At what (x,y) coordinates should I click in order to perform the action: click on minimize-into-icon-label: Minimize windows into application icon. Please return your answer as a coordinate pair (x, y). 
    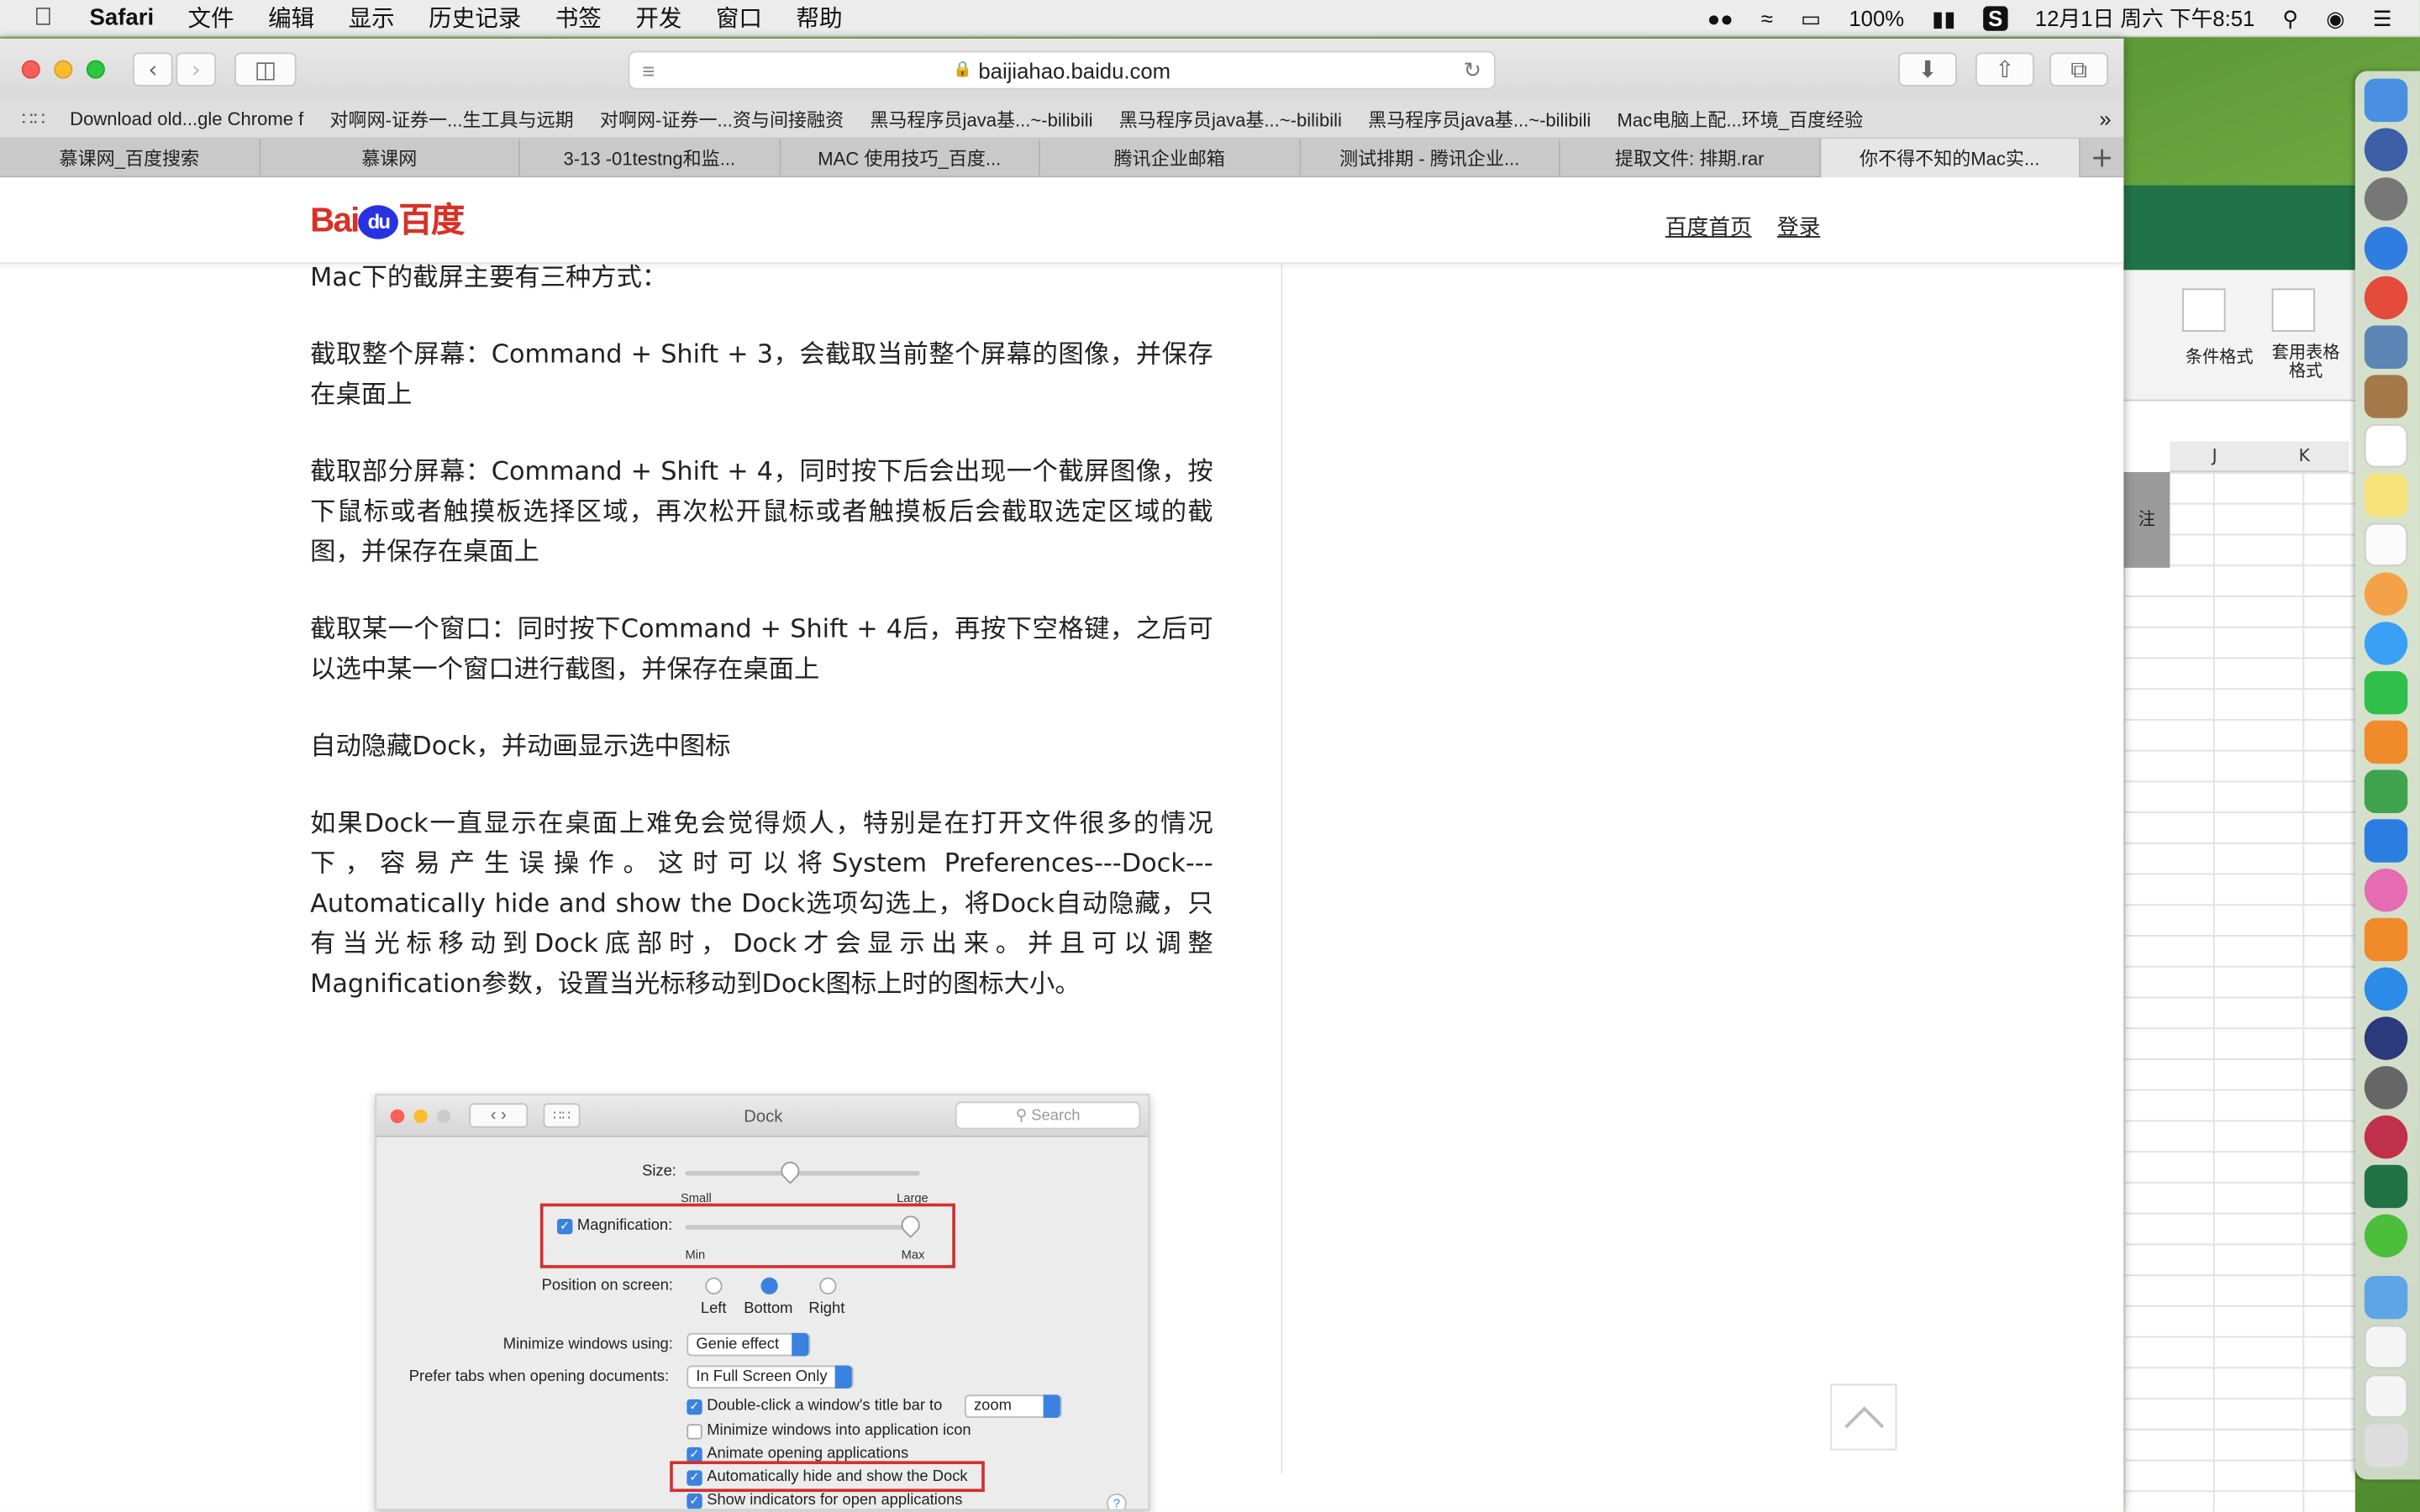
    Looking at the image, I should click on (839, 1431).